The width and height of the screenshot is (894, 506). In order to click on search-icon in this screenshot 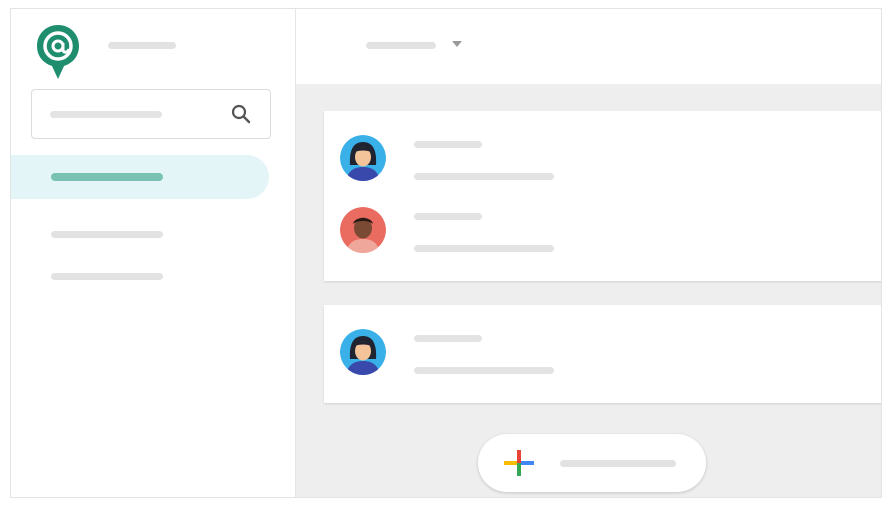, I will do `click(241, 114)`.